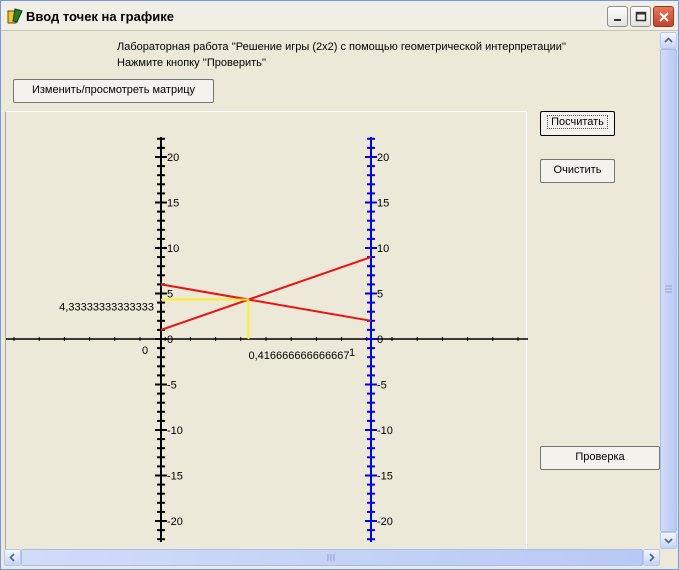  I want to click on right-axis-tick-label: 5, so click(380, 295).